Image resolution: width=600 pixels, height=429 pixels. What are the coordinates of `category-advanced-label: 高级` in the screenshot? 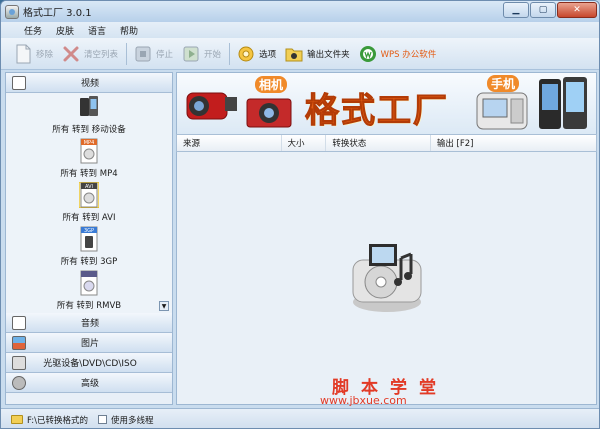 It's located at (89, 384).